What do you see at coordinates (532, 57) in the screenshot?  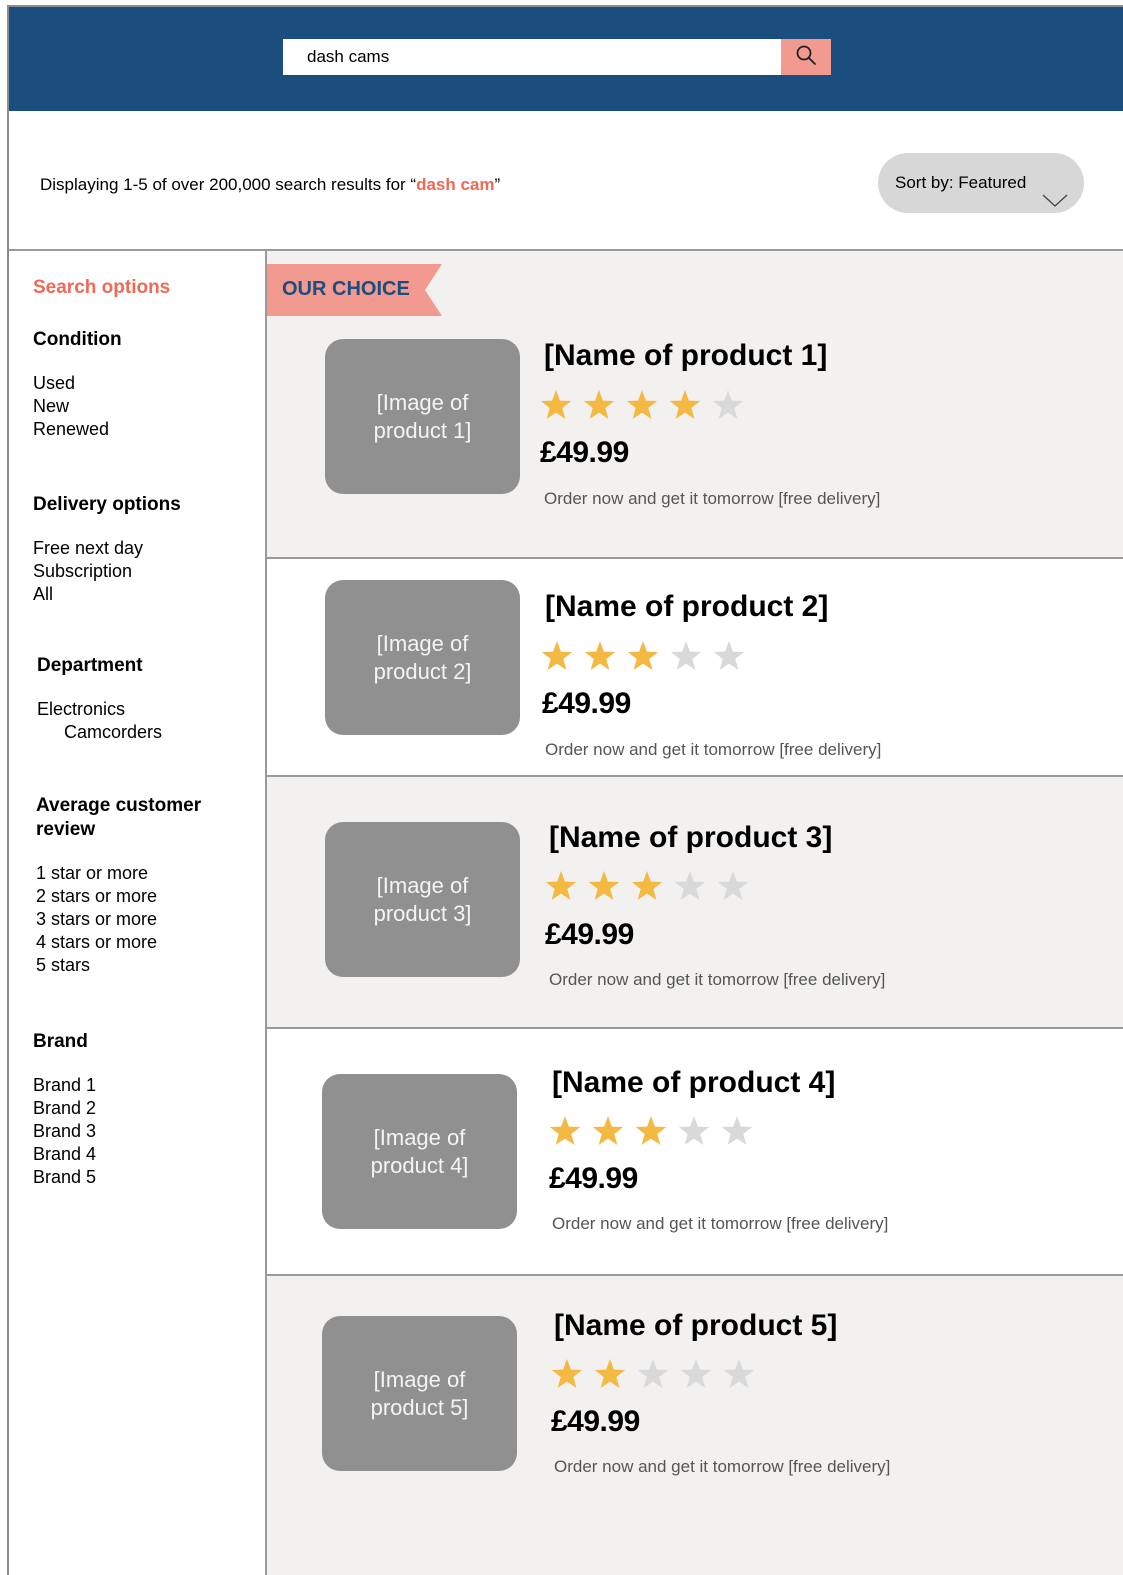 I see `search-input: dash cams` at bounding box center [532, 57].